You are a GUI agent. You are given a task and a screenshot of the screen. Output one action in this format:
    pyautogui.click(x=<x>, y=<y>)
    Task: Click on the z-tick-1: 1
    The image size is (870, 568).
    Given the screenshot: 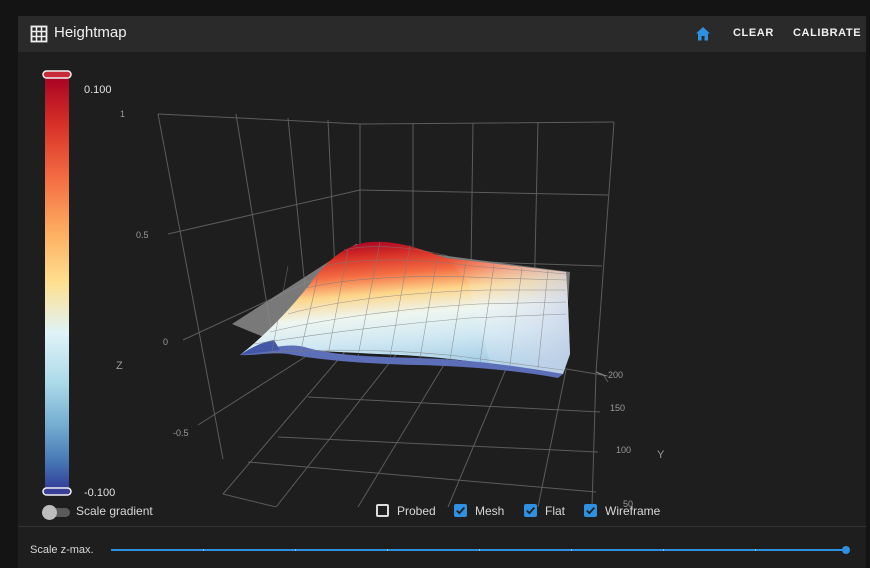 What is the action you would take?
    pyautogui.click(x=123, y=114)
    